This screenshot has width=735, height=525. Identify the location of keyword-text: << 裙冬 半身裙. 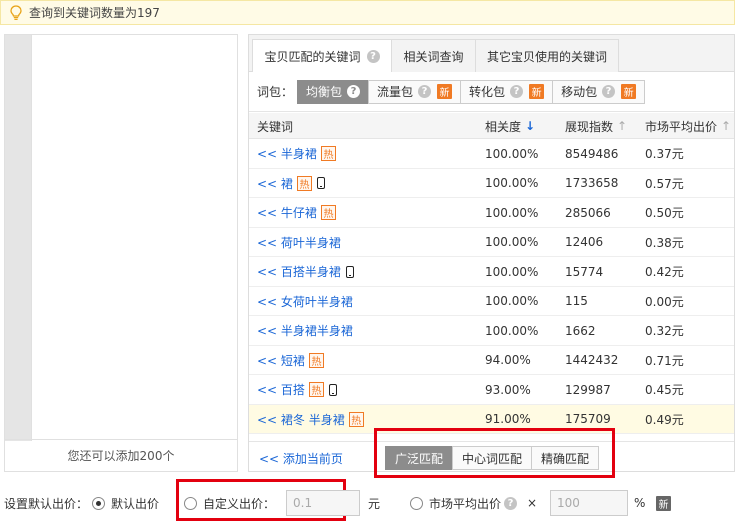
(301, 419).